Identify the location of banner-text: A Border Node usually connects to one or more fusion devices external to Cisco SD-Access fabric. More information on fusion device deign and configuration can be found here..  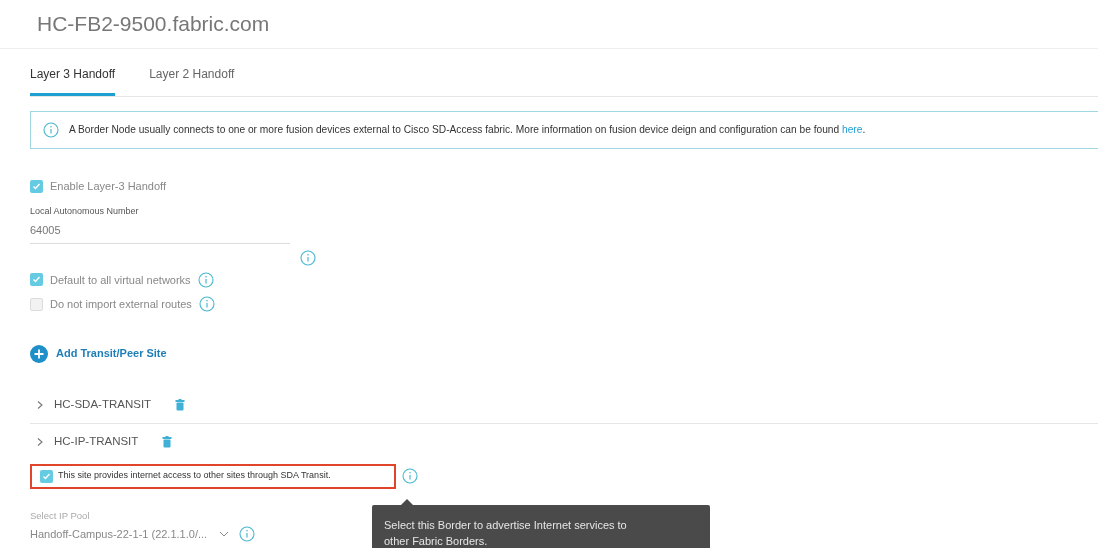
(467, 130).